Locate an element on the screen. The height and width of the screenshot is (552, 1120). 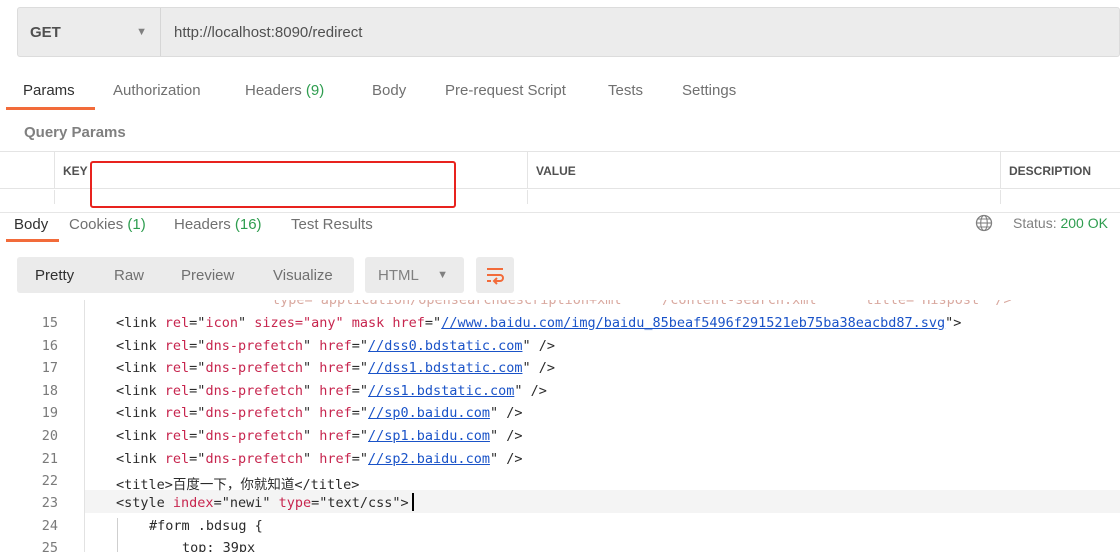
href-link: //dss1.bdstatic.com is located at coordinates (445, 368).